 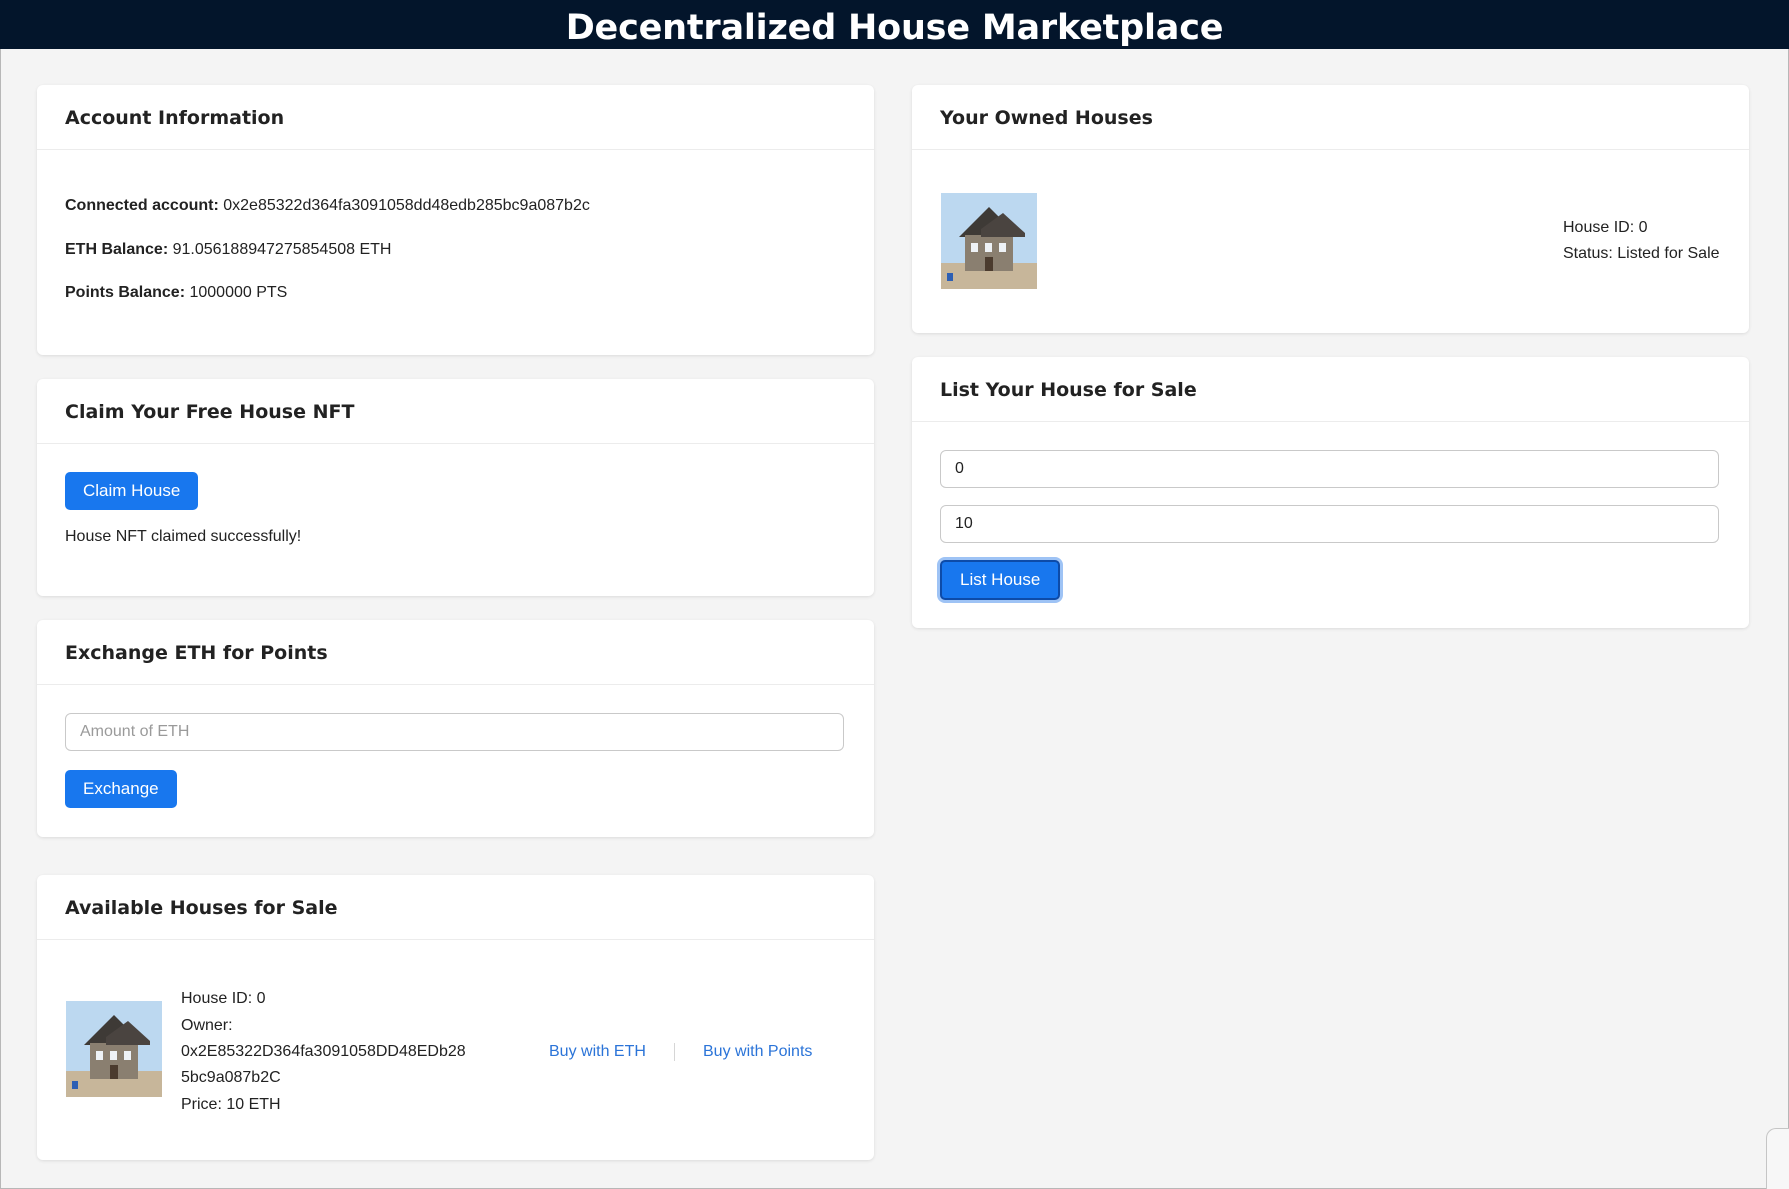 I want to click on account-information-title: Account Information, so click(x=455, y=117).